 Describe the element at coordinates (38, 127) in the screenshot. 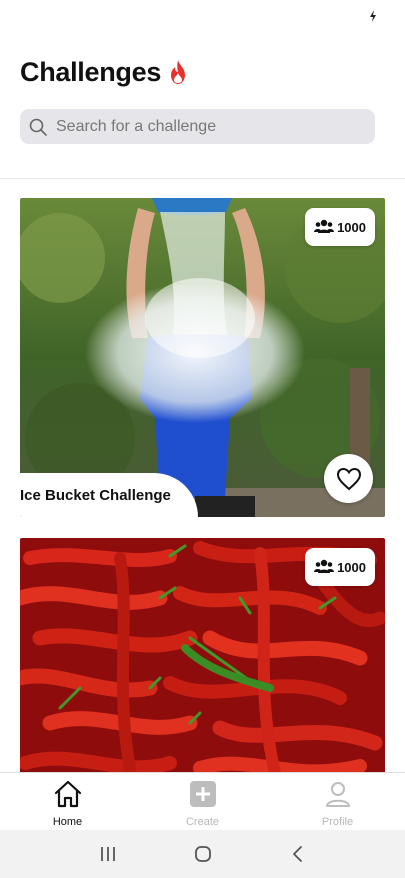

I see `search-icon` at that location.